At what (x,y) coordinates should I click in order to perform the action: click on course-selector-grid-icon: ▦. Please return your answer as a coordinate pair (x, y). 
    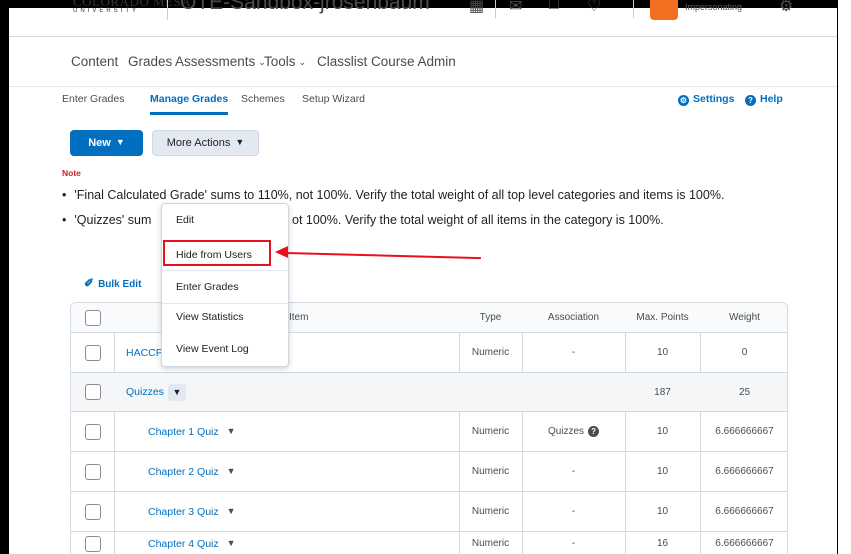
    Looking at the image, I should click on (476, 8).